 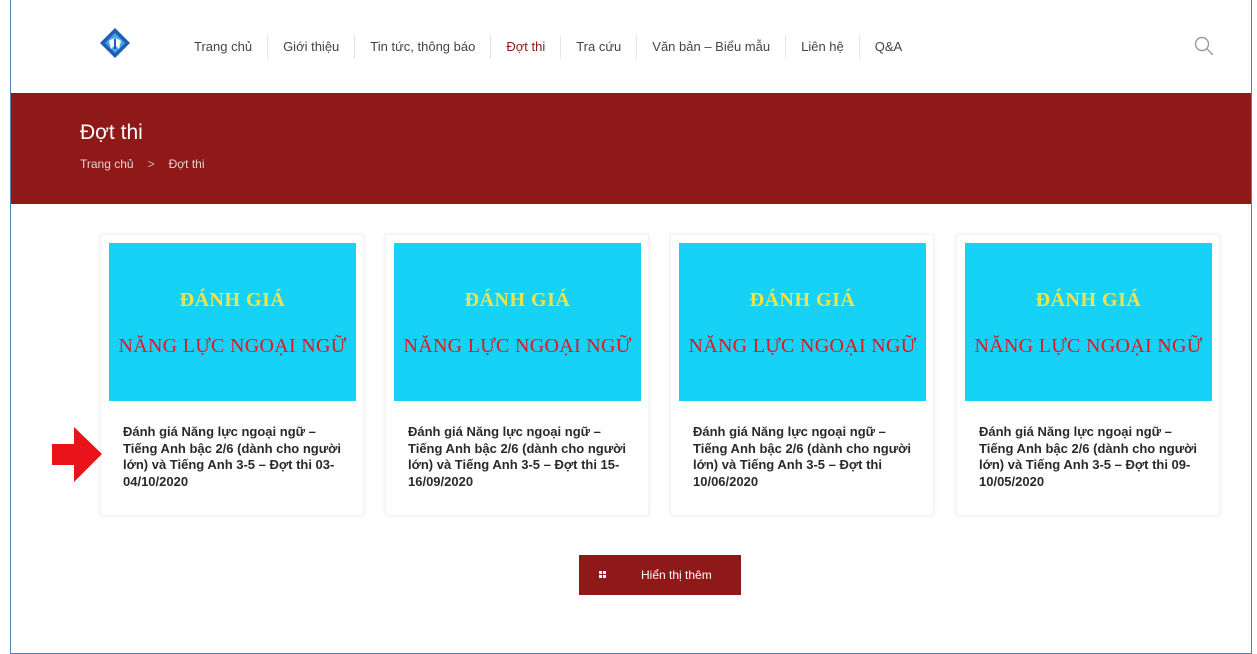 What do you see at coordinates (888, 46) in the screenshot?
I see `nav-item-qa: Q&A` at bounding box center [888, 46].